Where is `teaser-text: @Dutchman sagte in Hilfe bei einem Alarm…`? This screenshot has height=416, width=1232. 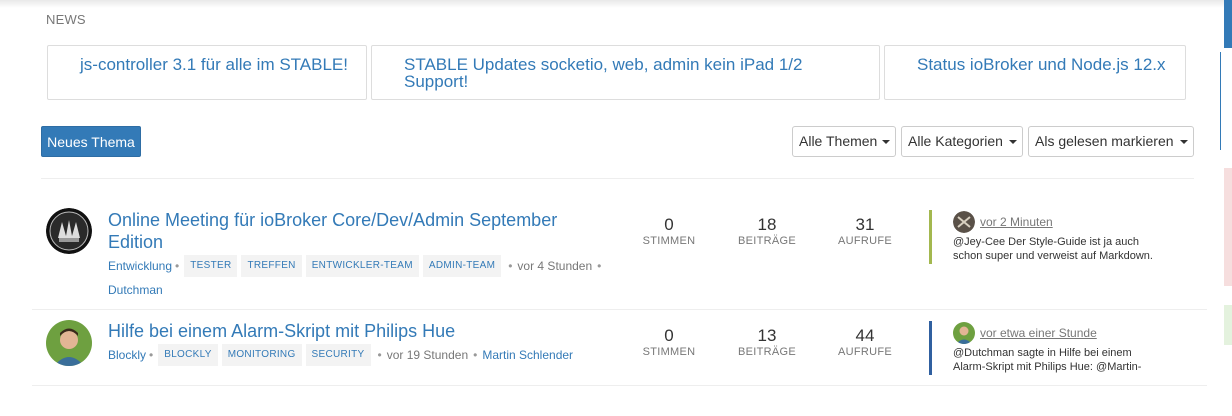 teaser-text: @Dutchman sagte in Hilfe bei einem Alarm… is located at coordinates (1083, 360).